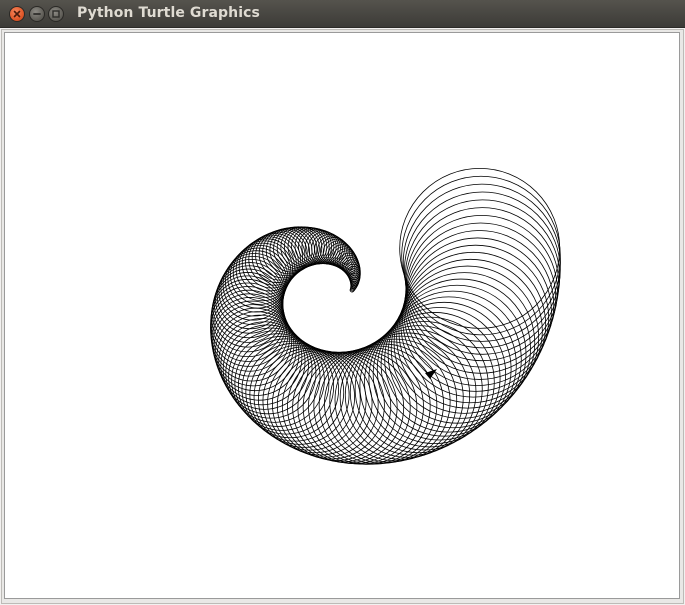 The width and height of the screenshot is (685, 605). I want to click on window-title: Python Turtle Graphics, so click(168, 13).